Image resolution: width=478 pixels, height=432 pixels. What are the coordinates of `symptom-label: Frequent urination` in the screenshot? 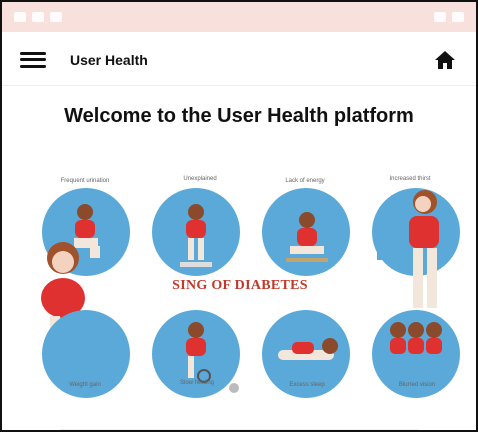 It's located at (85, 181).